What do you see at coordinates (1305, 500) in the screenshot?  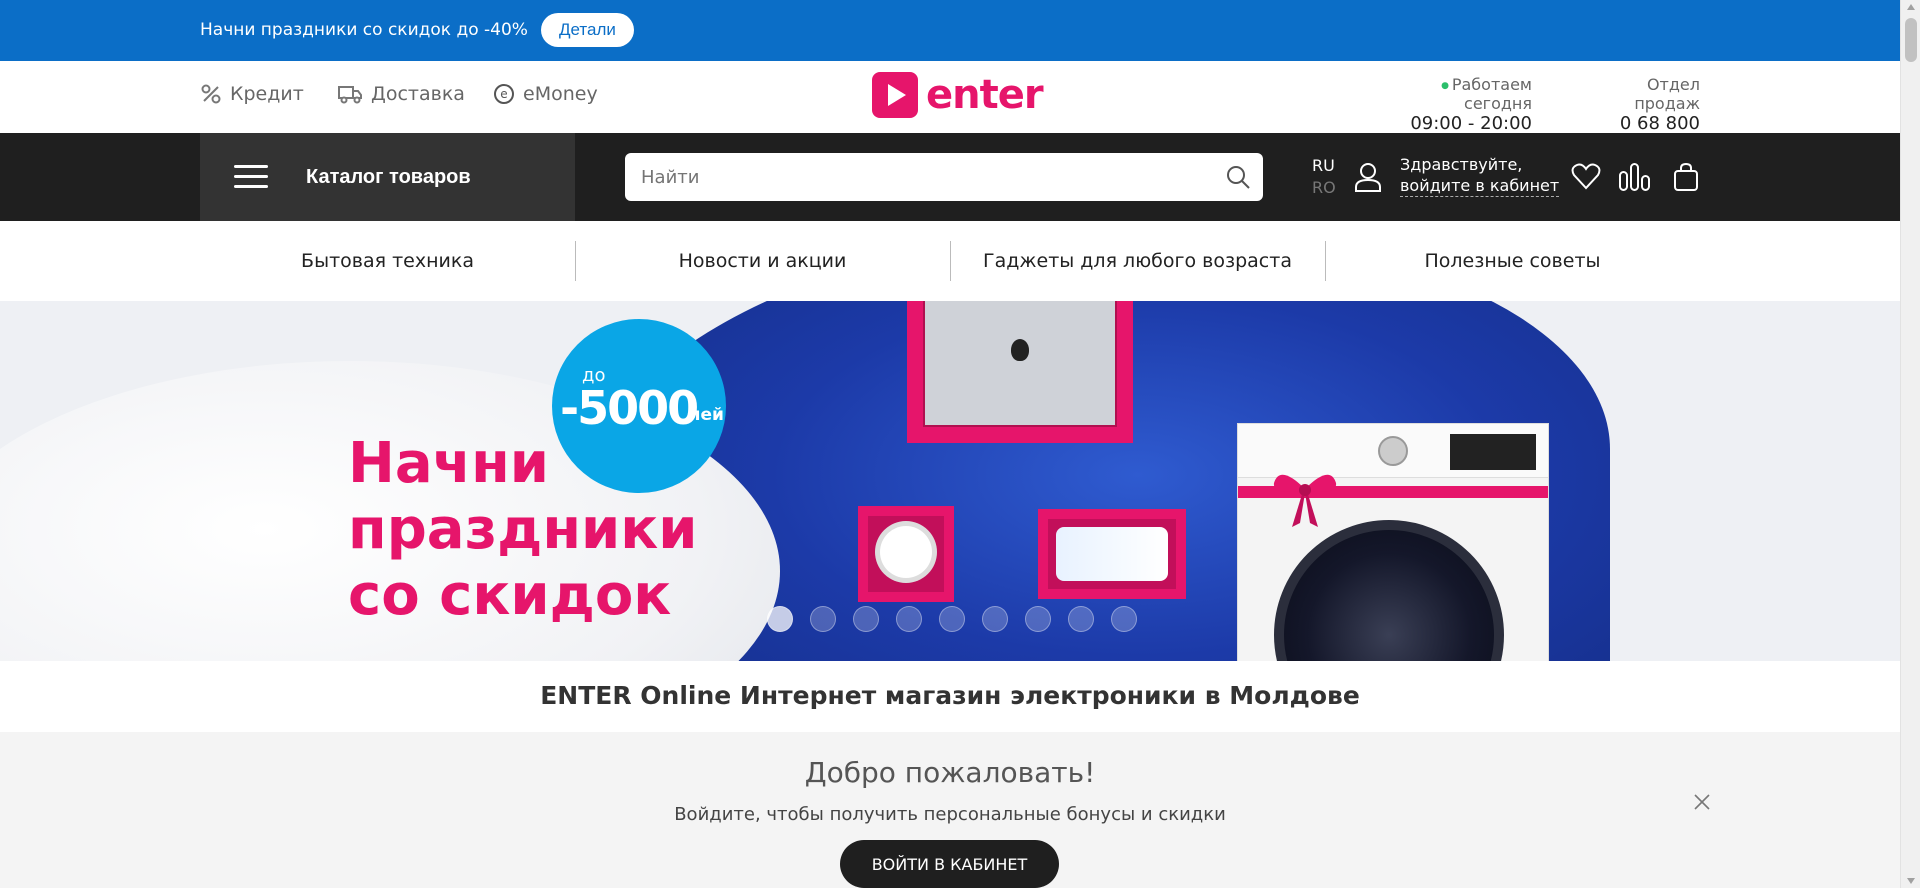 I see `gift-bow-icon` at bounding box center [1305, 500].